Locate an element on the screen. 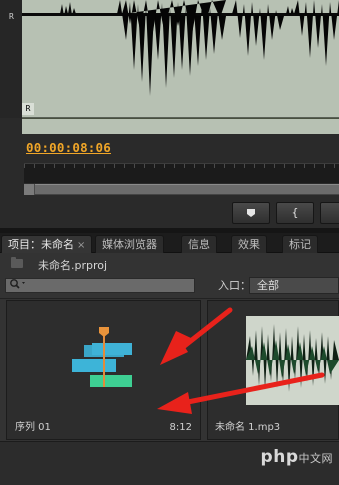  in-point-select: 全部 is located at coordinates (294, 285).